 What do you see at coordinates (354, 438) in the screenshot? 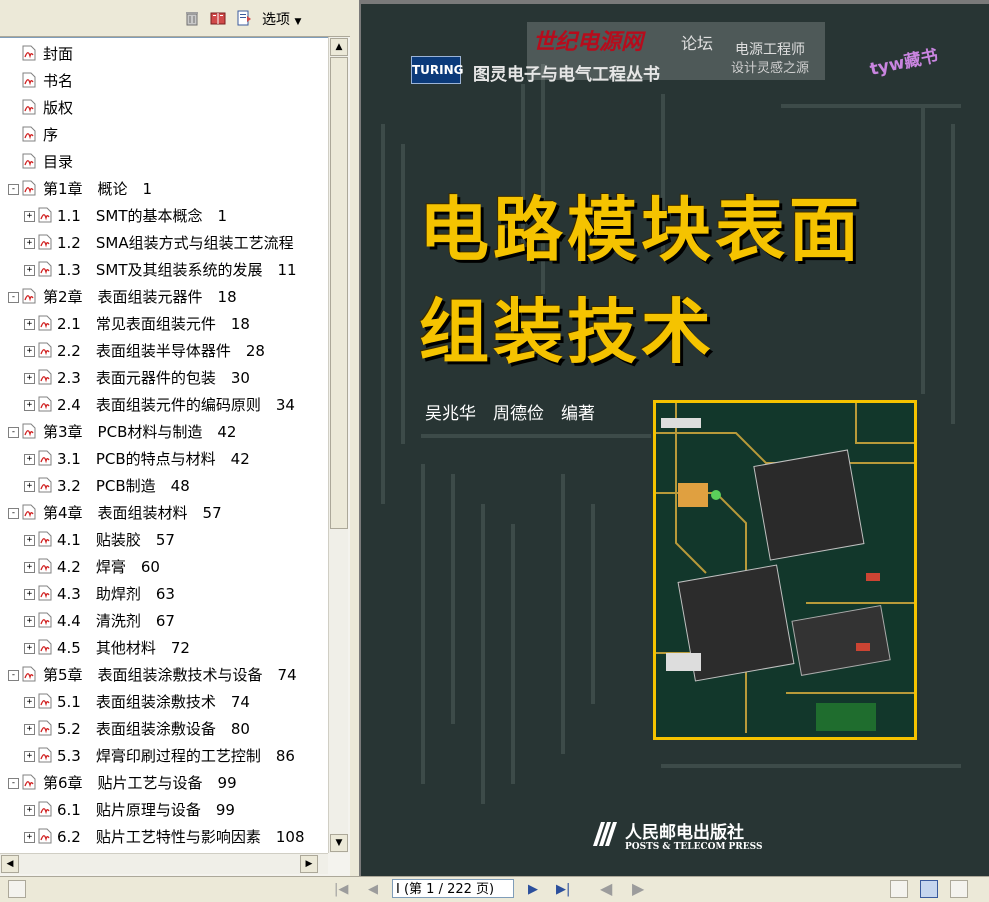
I see `panel-splitter` at bounding box center [354, 438].